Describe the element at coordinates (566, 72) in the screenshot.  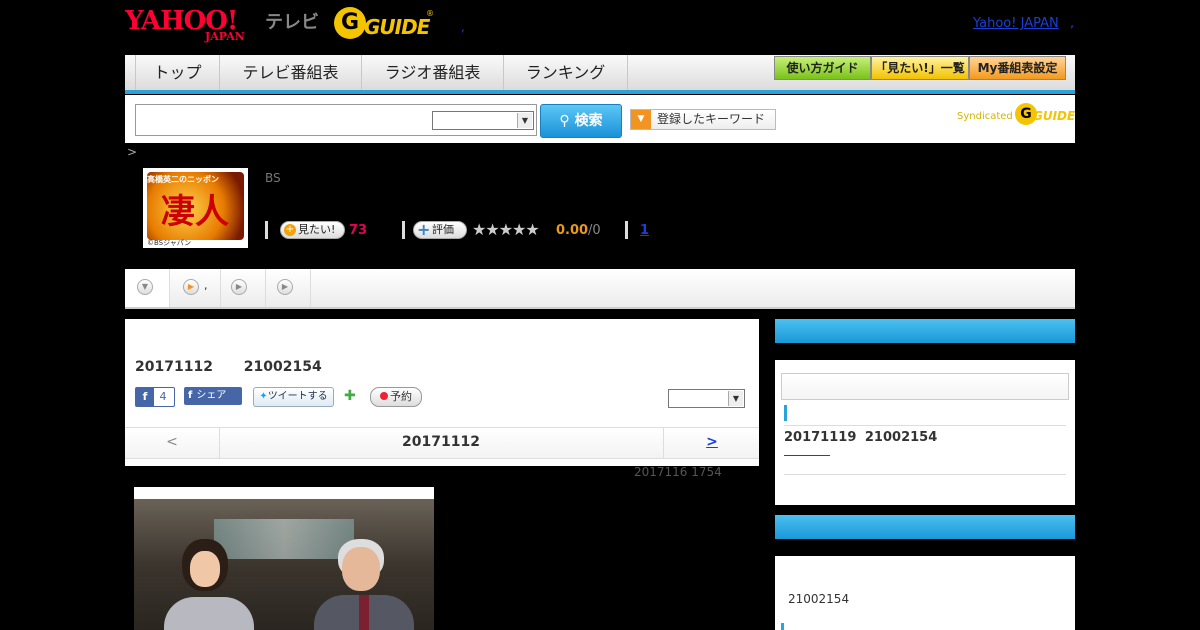
I see `nav-ranking: ランキング` at that location.